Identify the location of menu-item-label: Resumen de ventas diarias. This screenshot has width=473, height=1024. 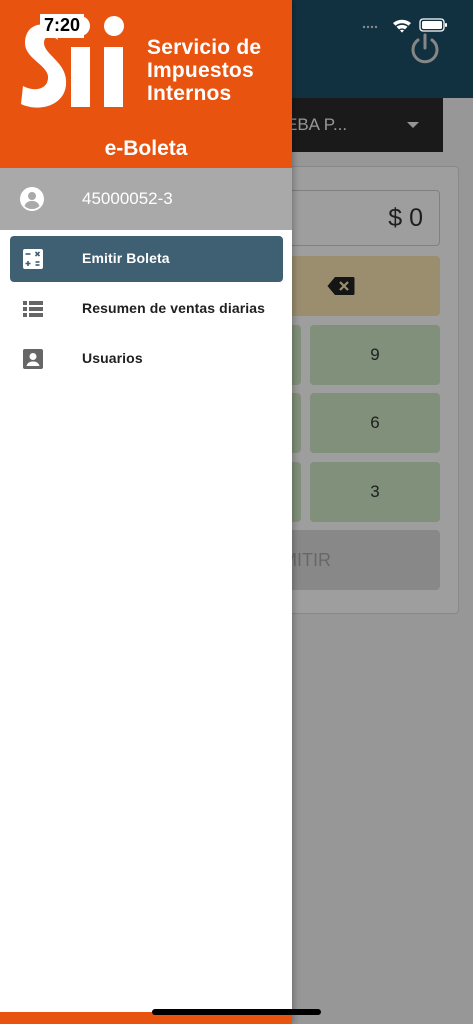
(174, 308).